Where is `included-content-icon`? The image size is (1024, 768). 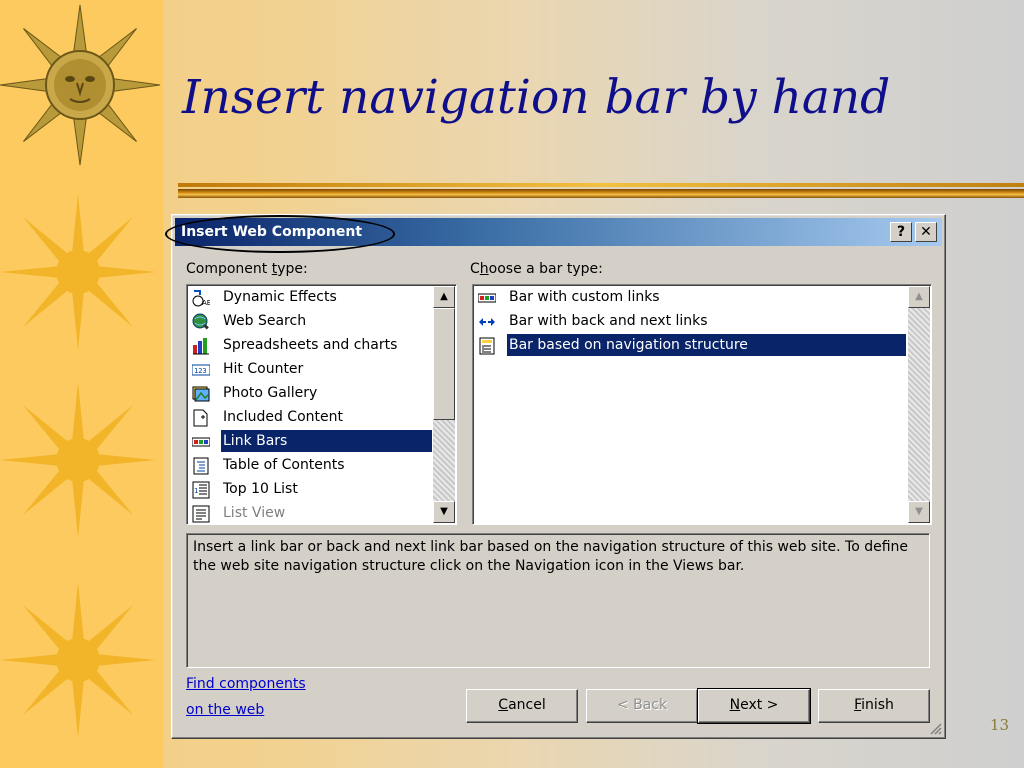 included-content-icon is located at coordinates (200, 418).